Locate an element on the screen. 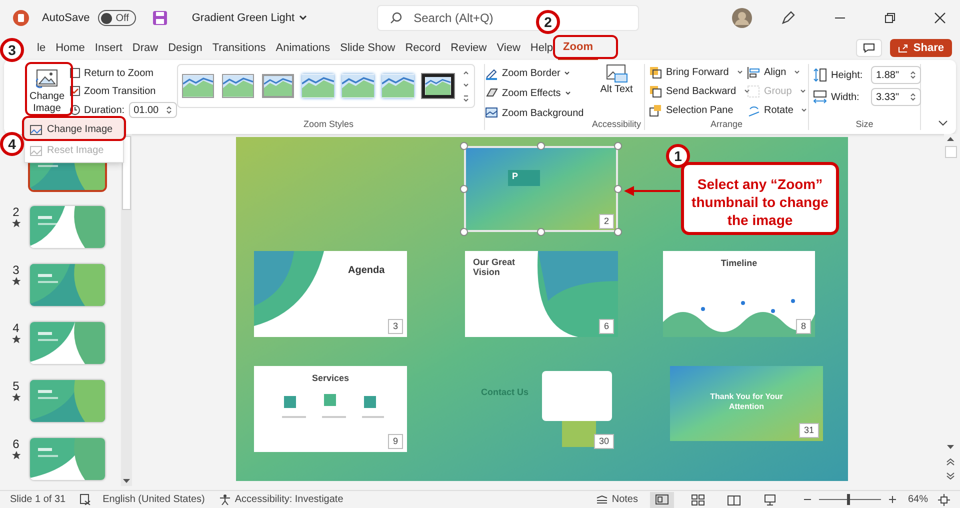  slide-title: Services is located at coordinates (330, 378).